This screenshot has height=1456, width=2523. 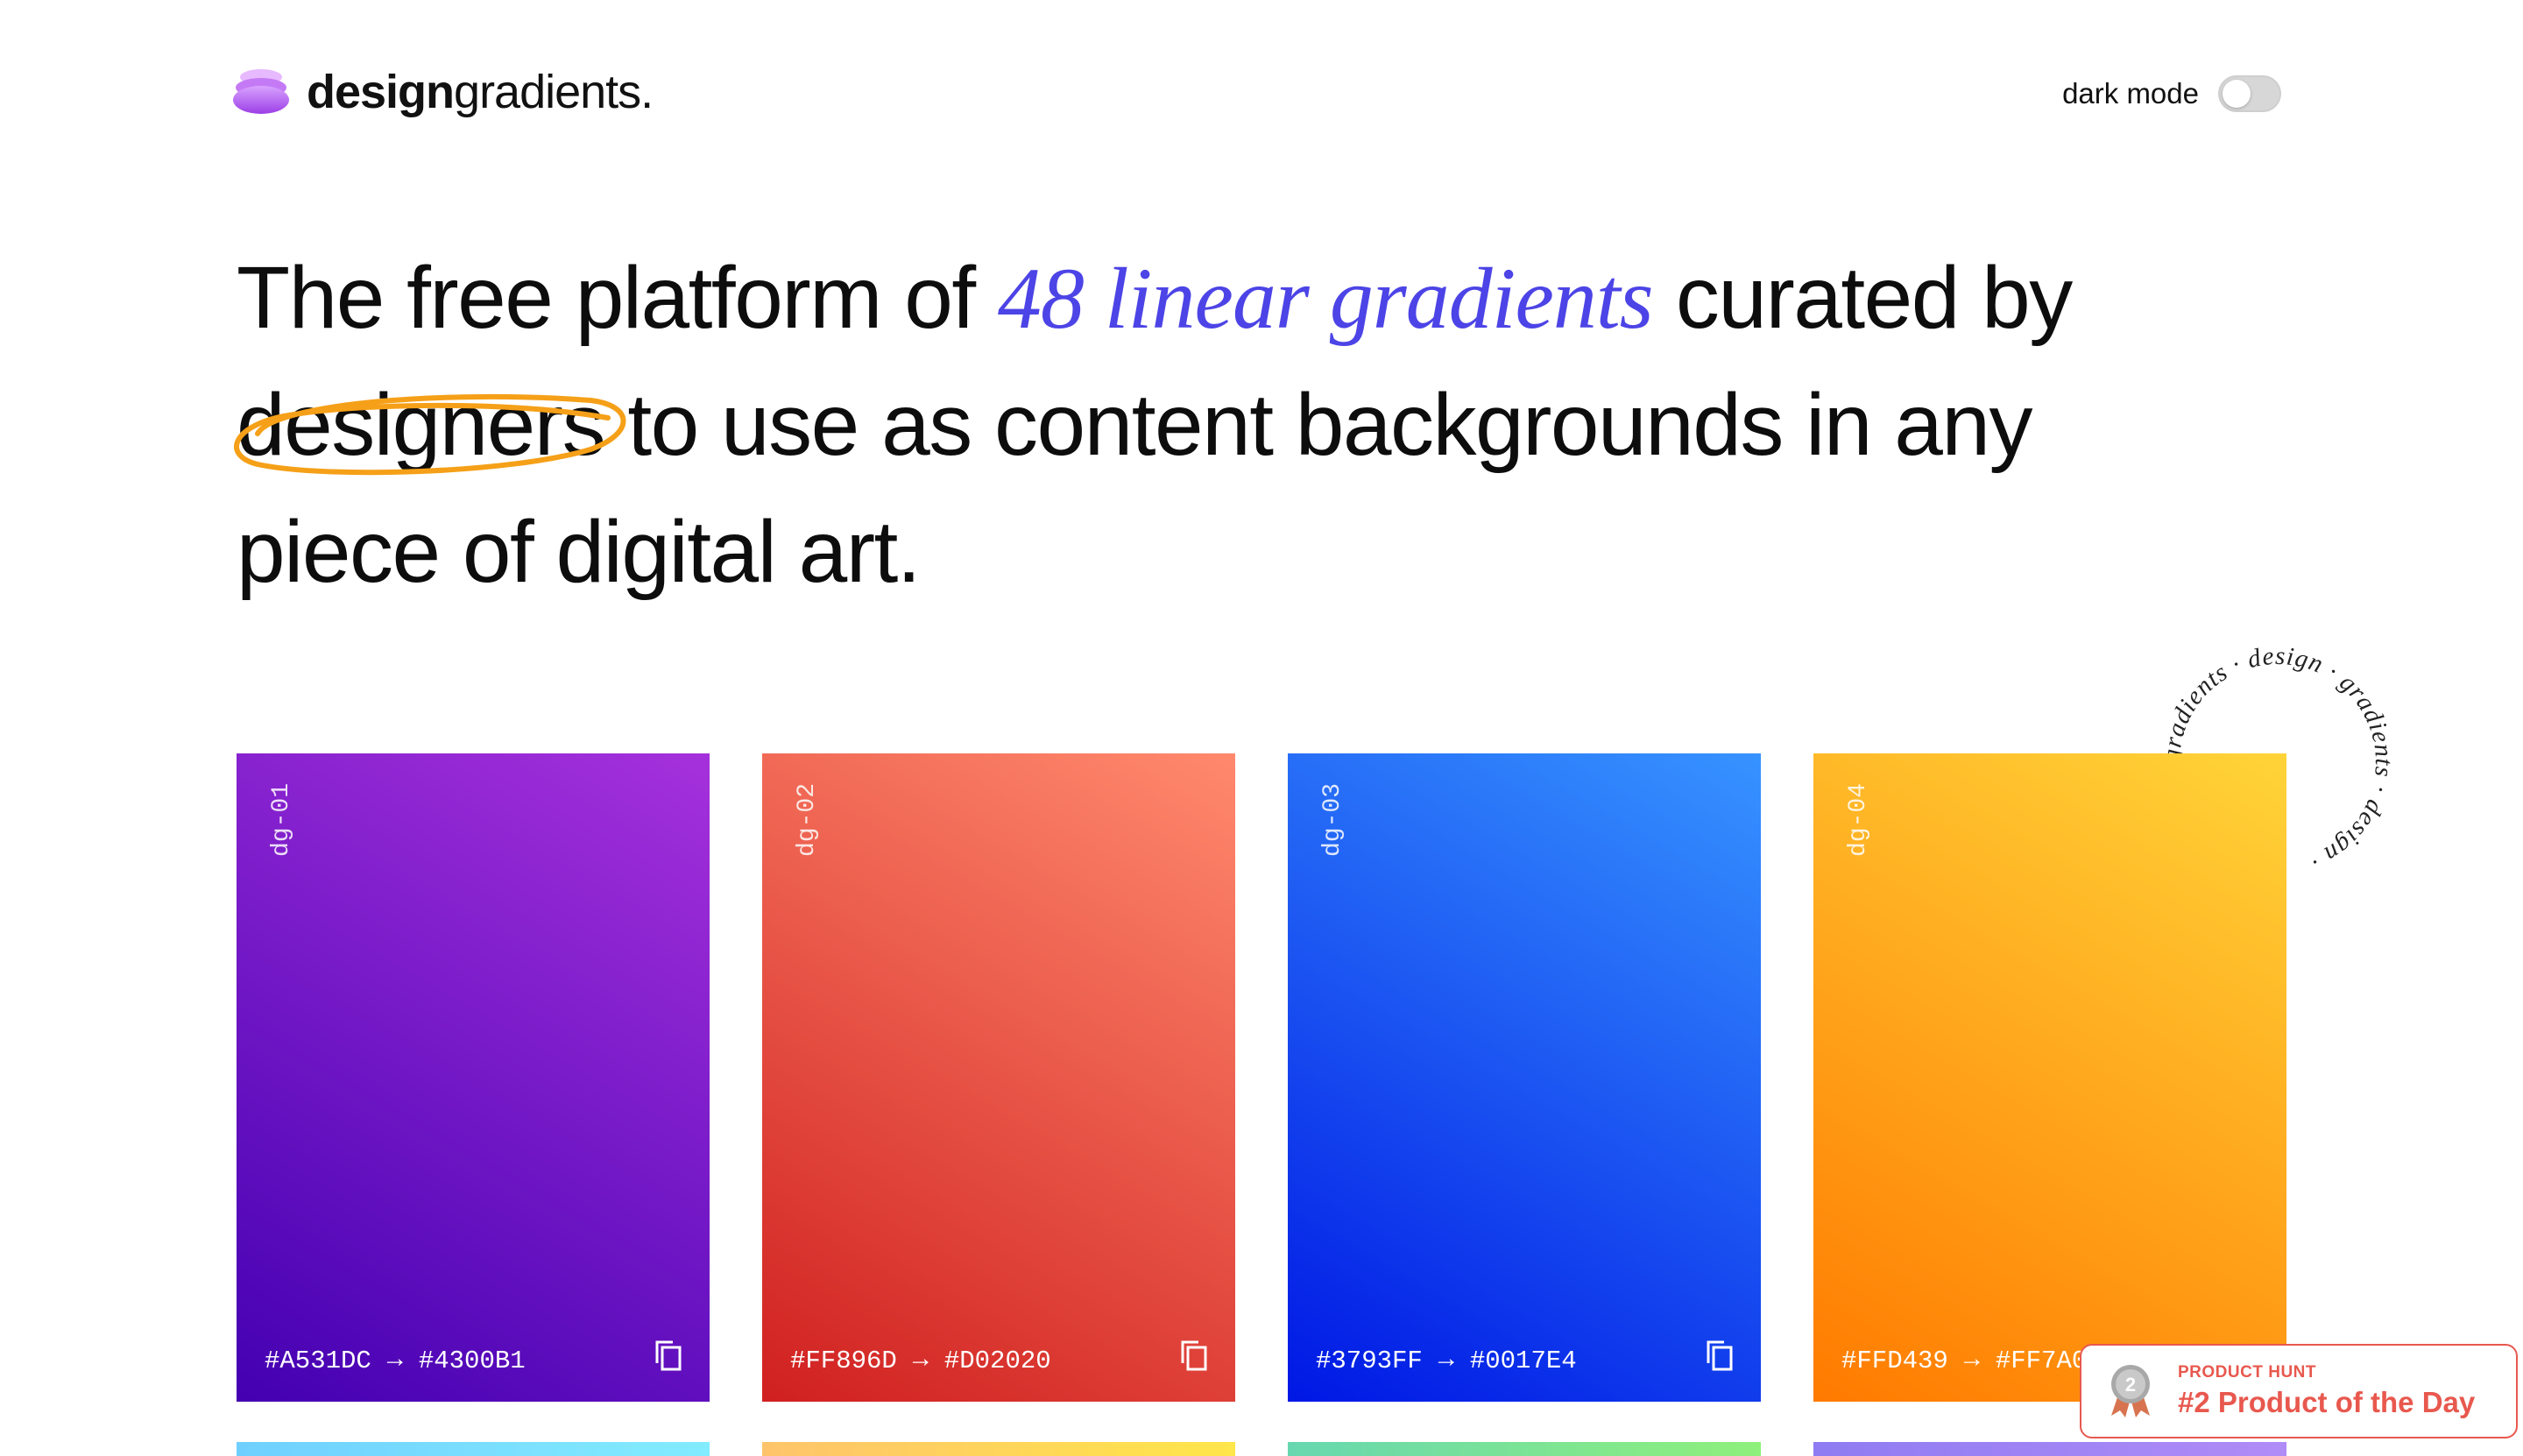 I want to click on product-hunt-text: PRODUCT HUNT #2 Product of the Day, so click(x=2327, y=1391).